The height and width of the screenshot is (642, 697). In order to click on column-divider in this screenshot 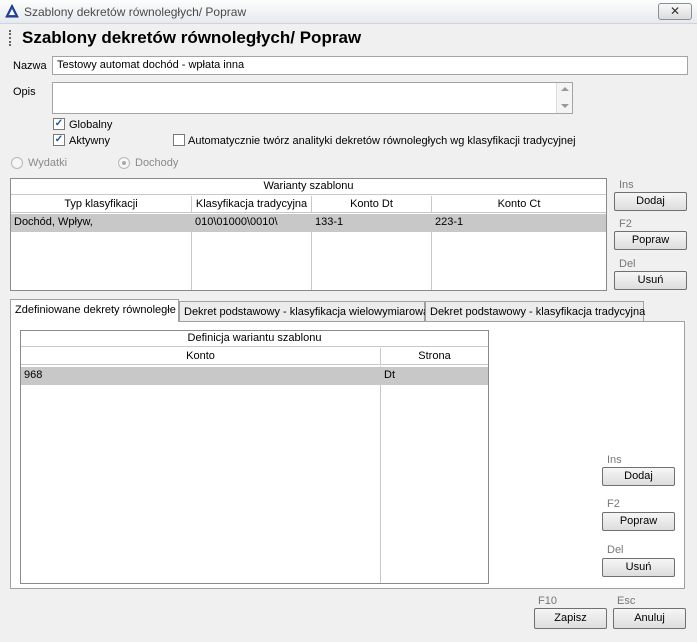, I will do `click(380, 474)`.